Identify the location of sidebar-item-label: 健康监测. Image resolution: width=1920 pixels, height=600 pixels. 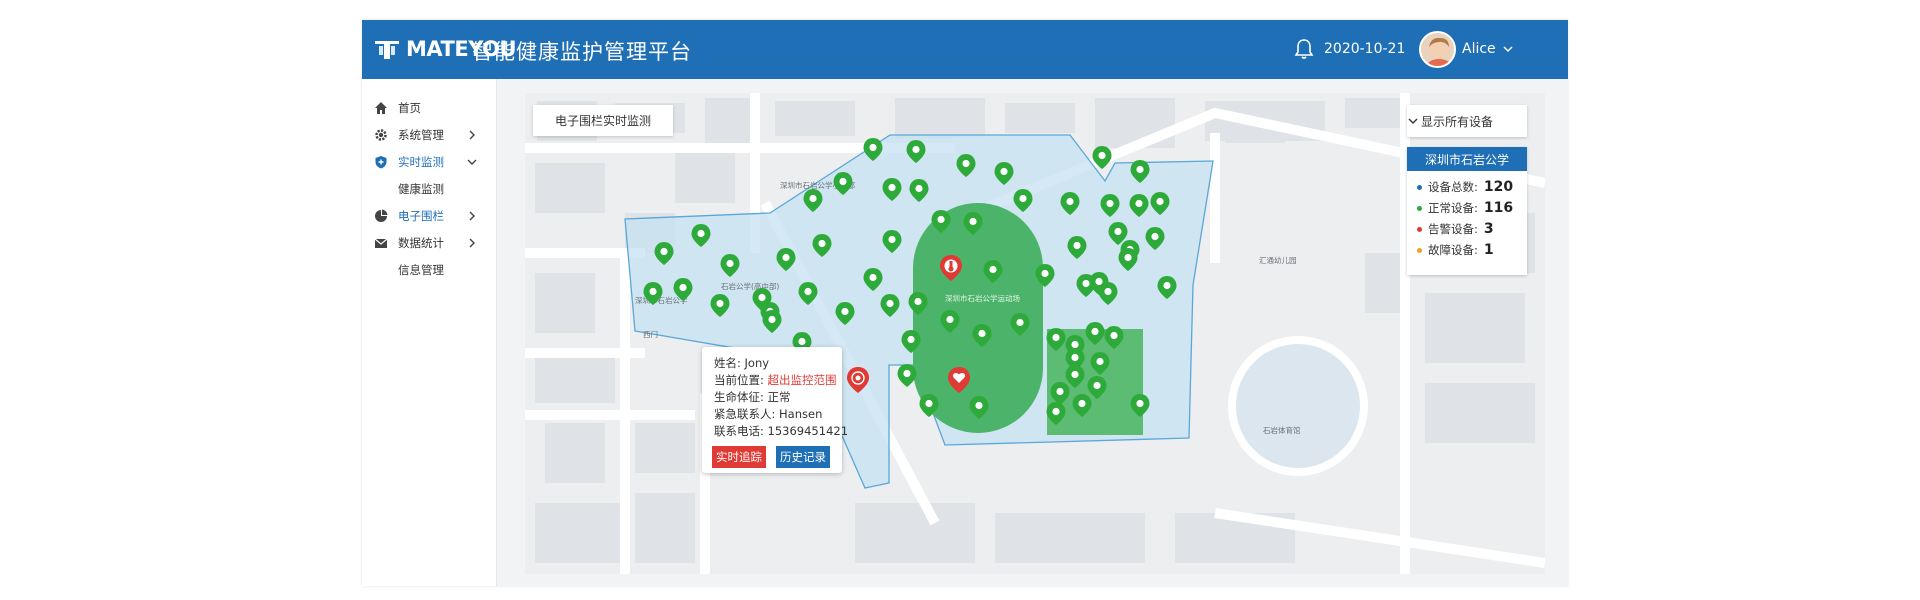
(421, 189).